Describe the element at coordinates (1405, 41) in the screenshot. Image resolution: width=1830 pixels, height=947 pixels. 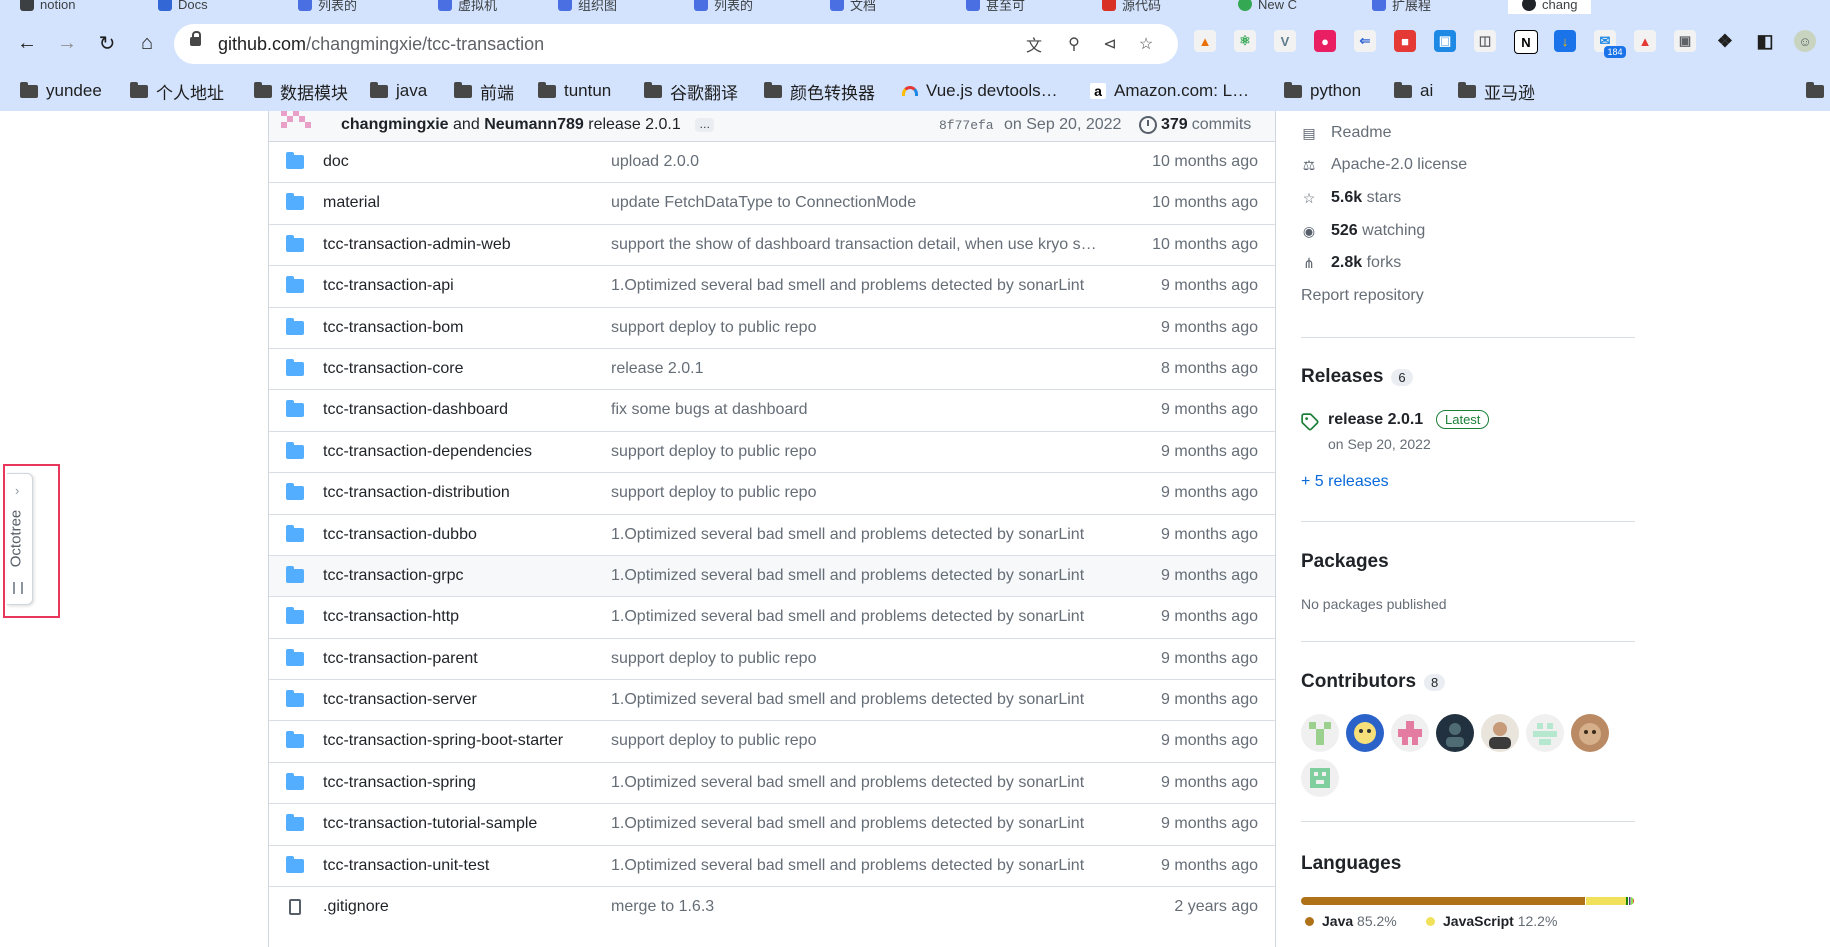
I see `extension-icon: ■` at that location.